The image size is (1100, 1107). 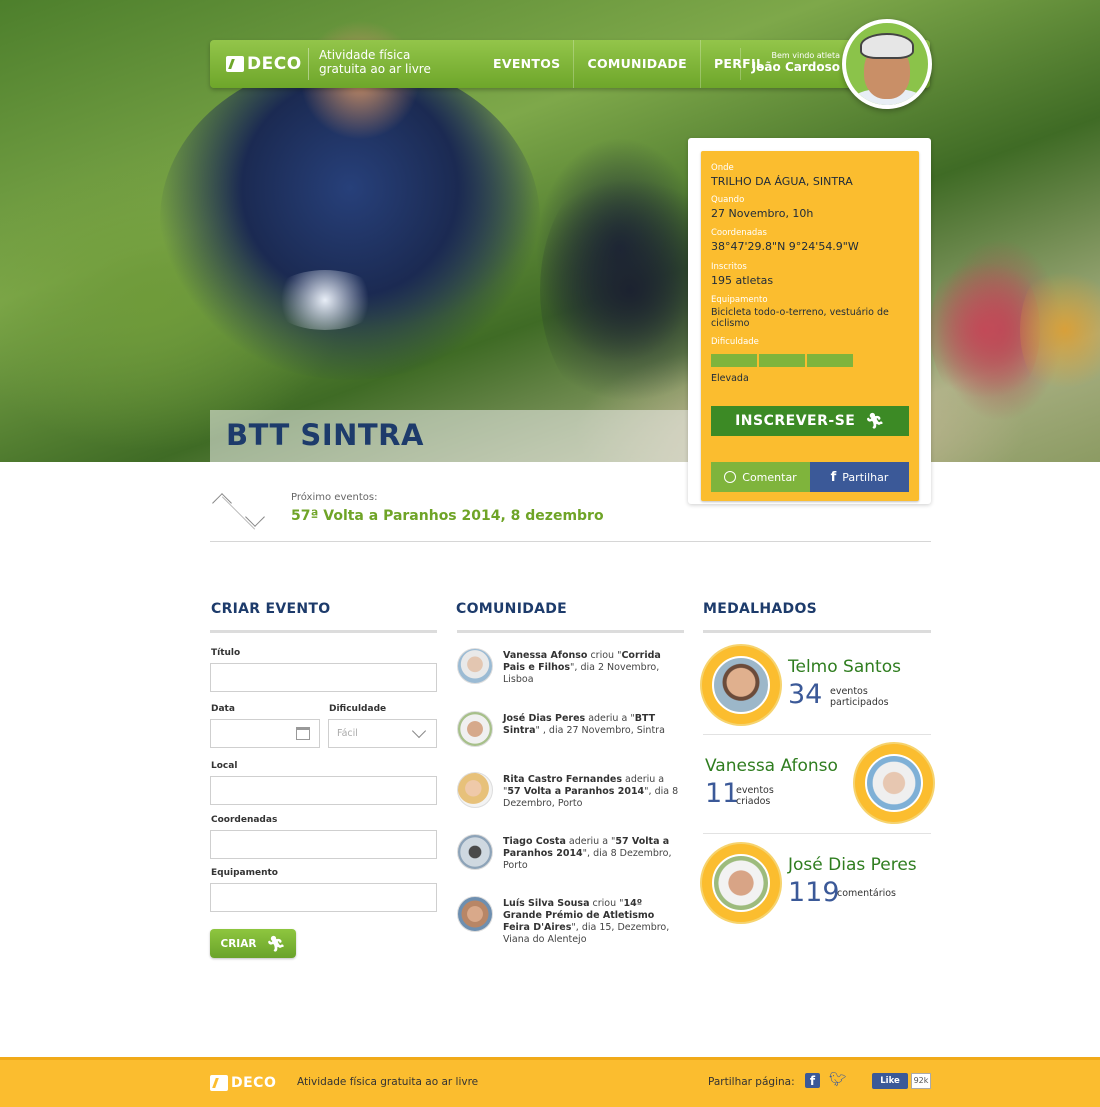 I want to click on main-nav: EVENTOS COMUNIDADE PERFIL, so click(x=628, y=64).